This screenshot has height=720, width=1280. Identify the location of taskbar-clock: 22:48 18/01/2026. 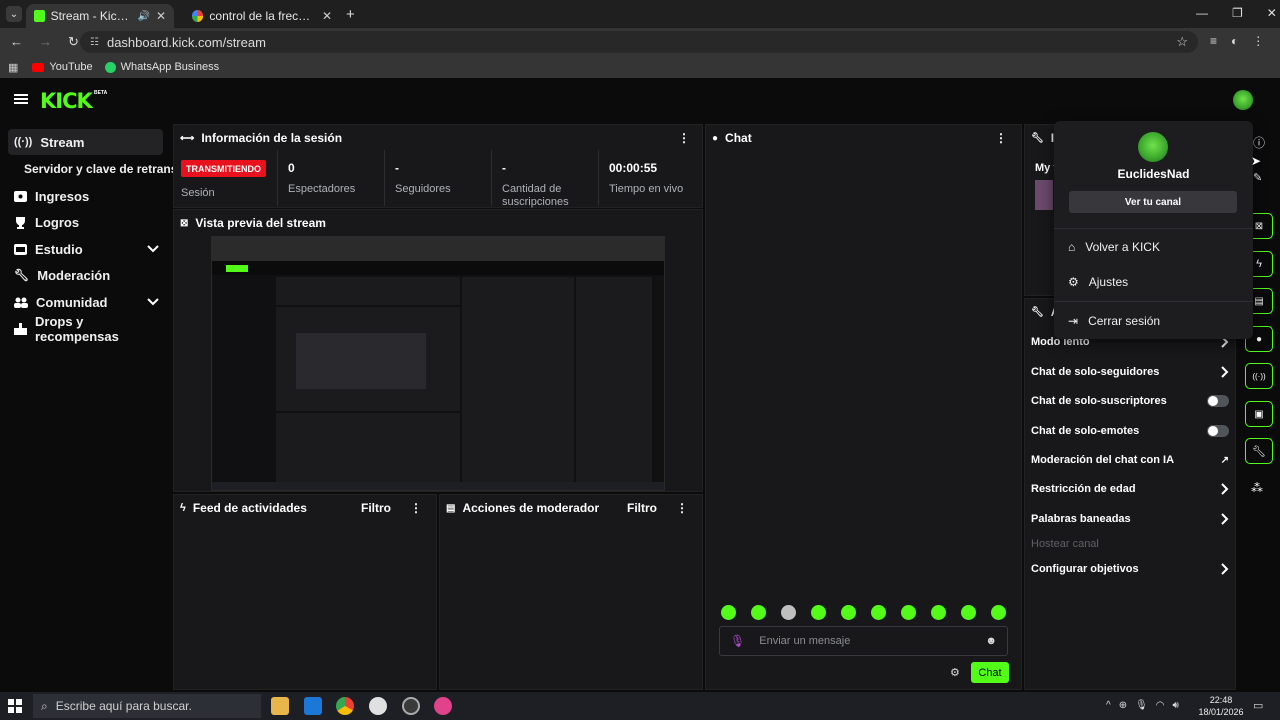
(1221, 706).